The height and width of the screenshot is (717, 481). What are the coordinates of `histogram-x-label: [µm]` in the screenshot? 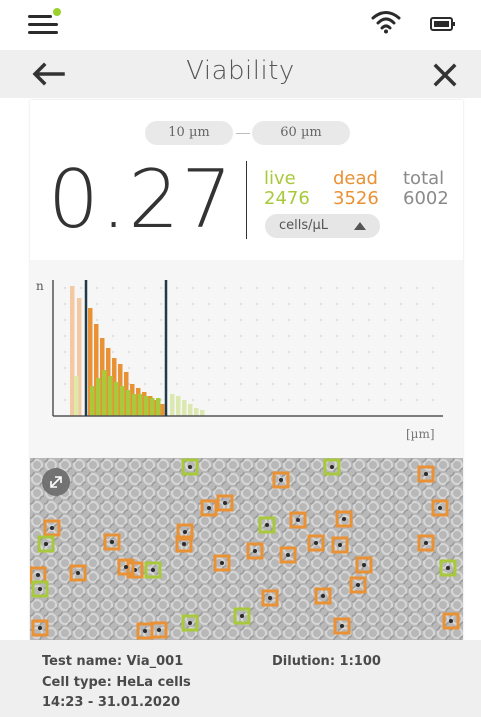 It's located at (420, 434).